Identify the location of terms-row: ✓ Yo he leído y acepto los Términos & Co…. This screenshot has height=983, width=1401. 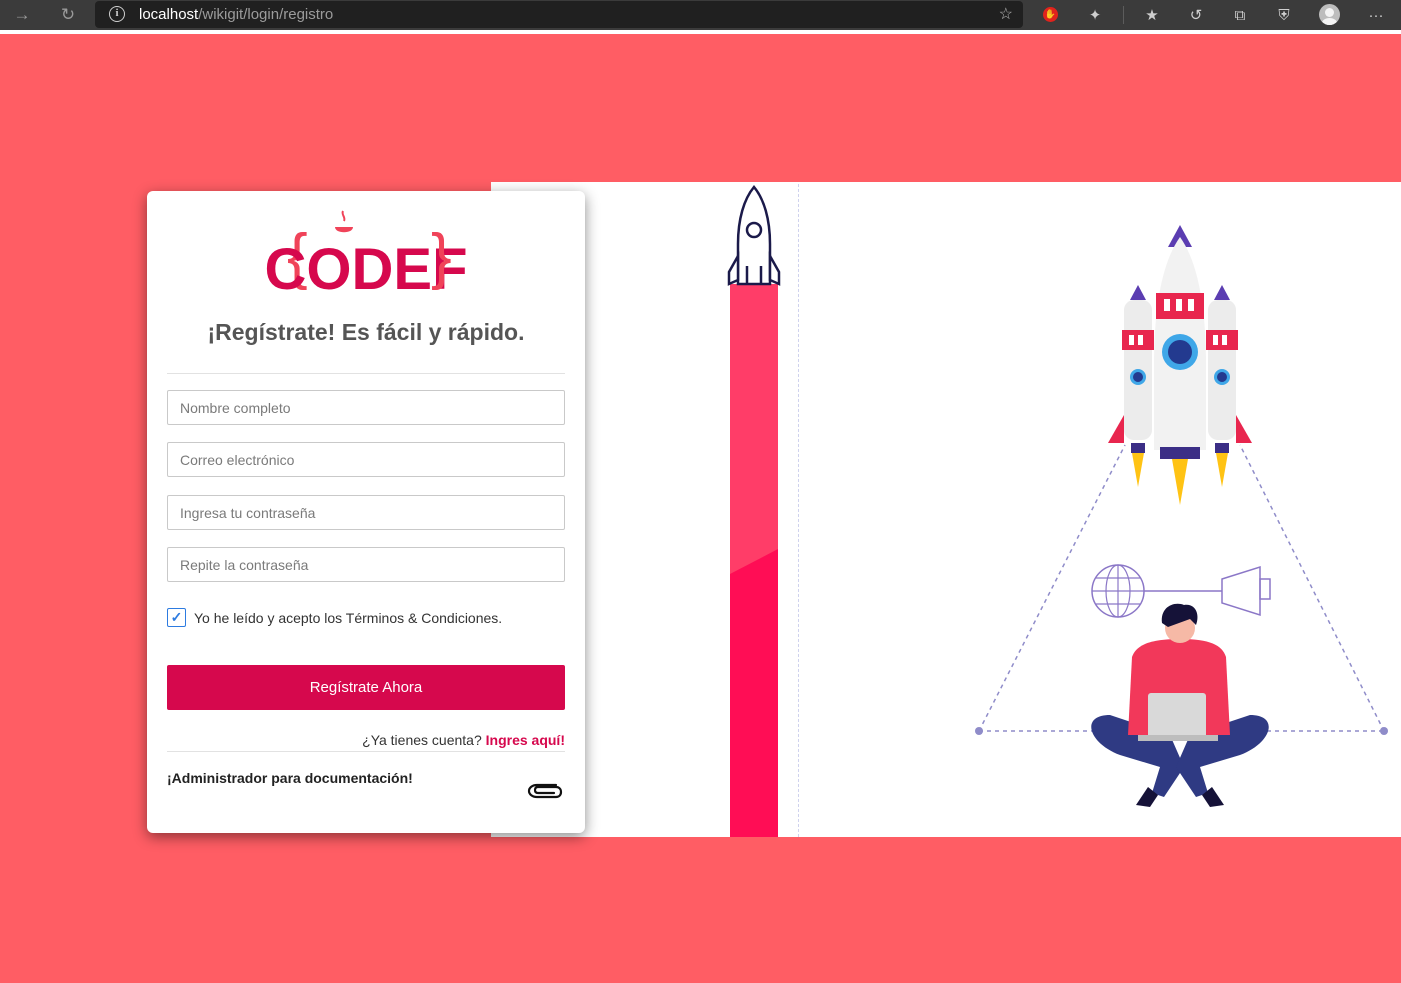
(334, 617).